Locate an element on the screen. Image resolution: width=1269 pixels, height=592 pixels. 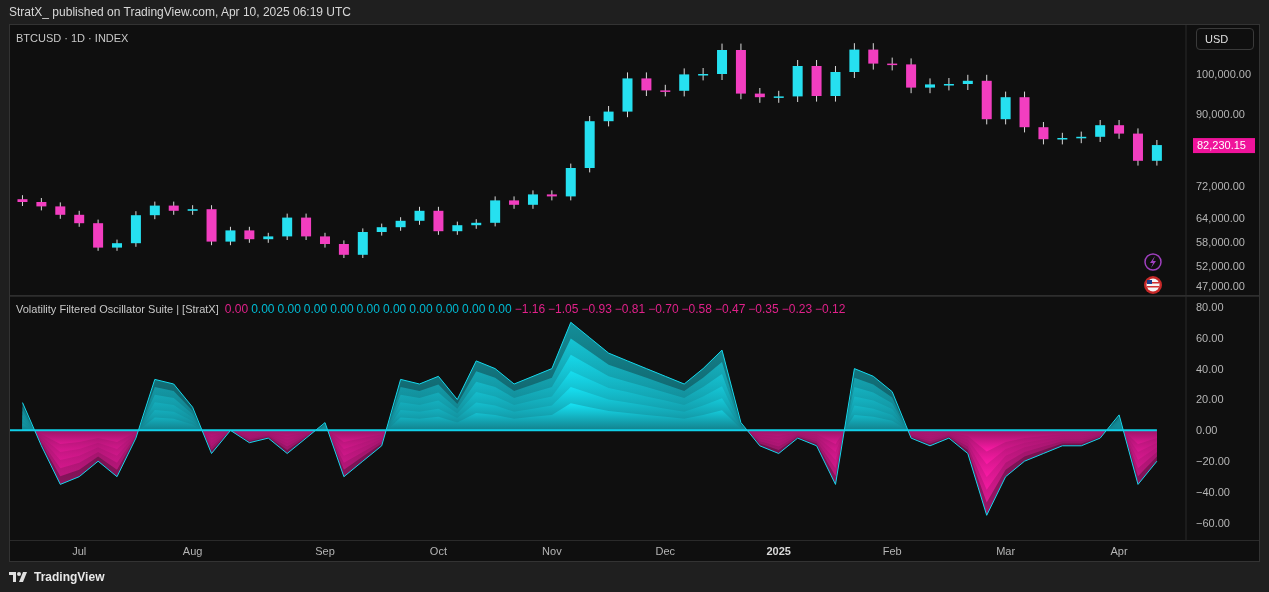
axis-label: Jul is located at coordinates (79, 551).